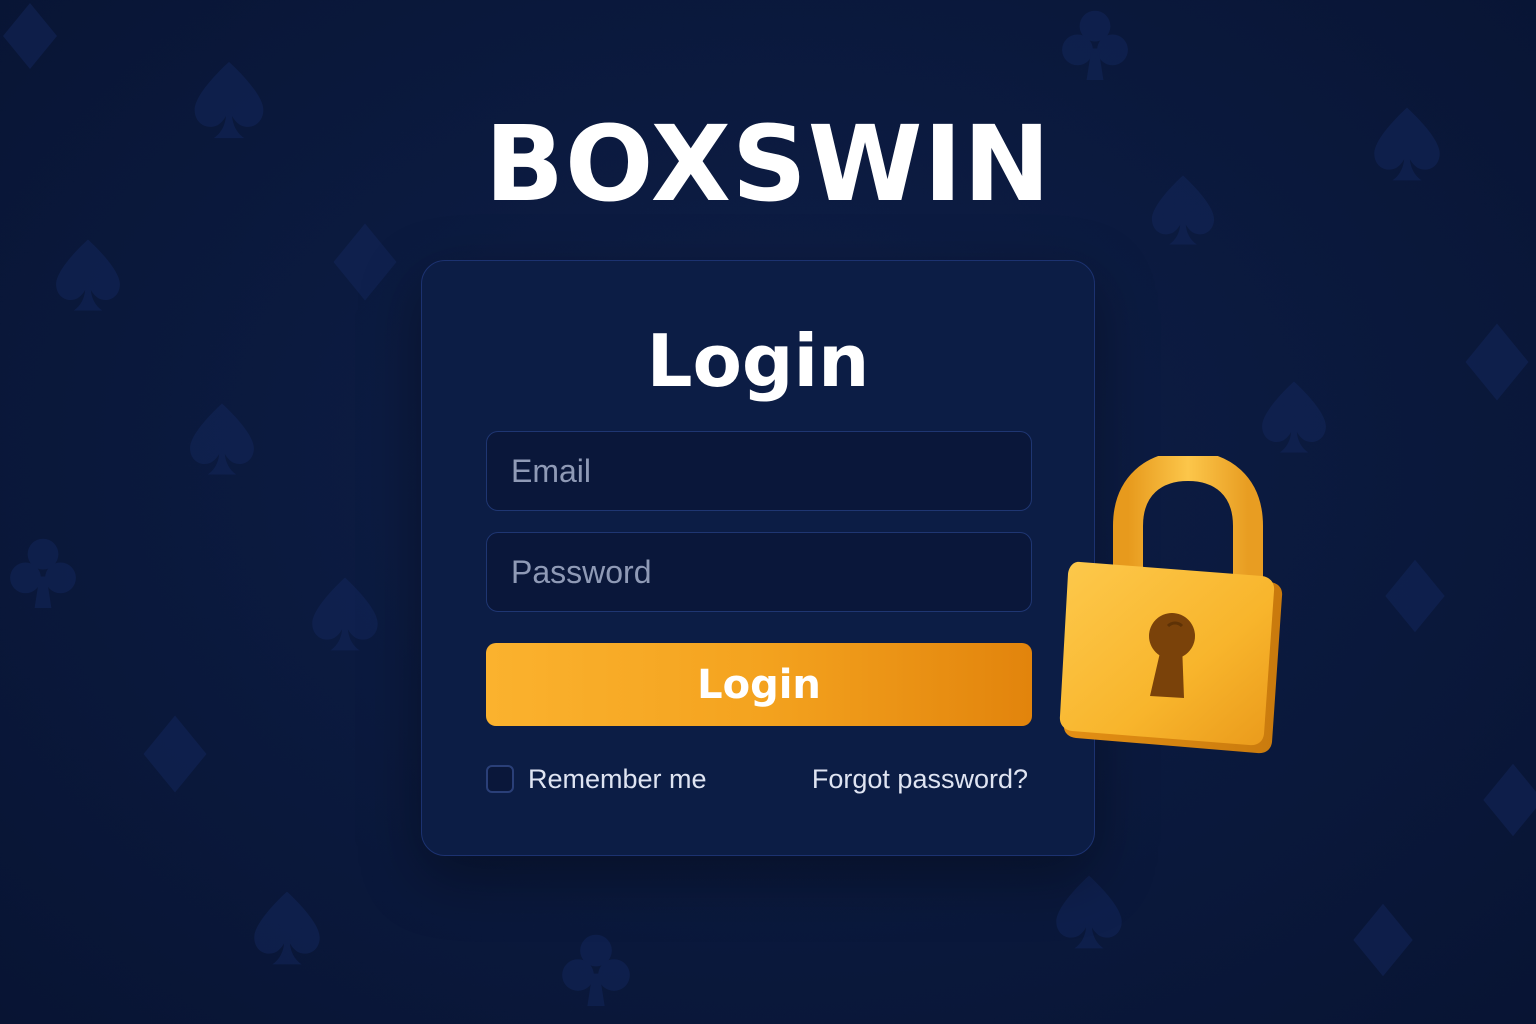  What do you see at coordinates (759, 684) in the screenshot?
I see `login-button: Login` at bounding box center [759, 684].